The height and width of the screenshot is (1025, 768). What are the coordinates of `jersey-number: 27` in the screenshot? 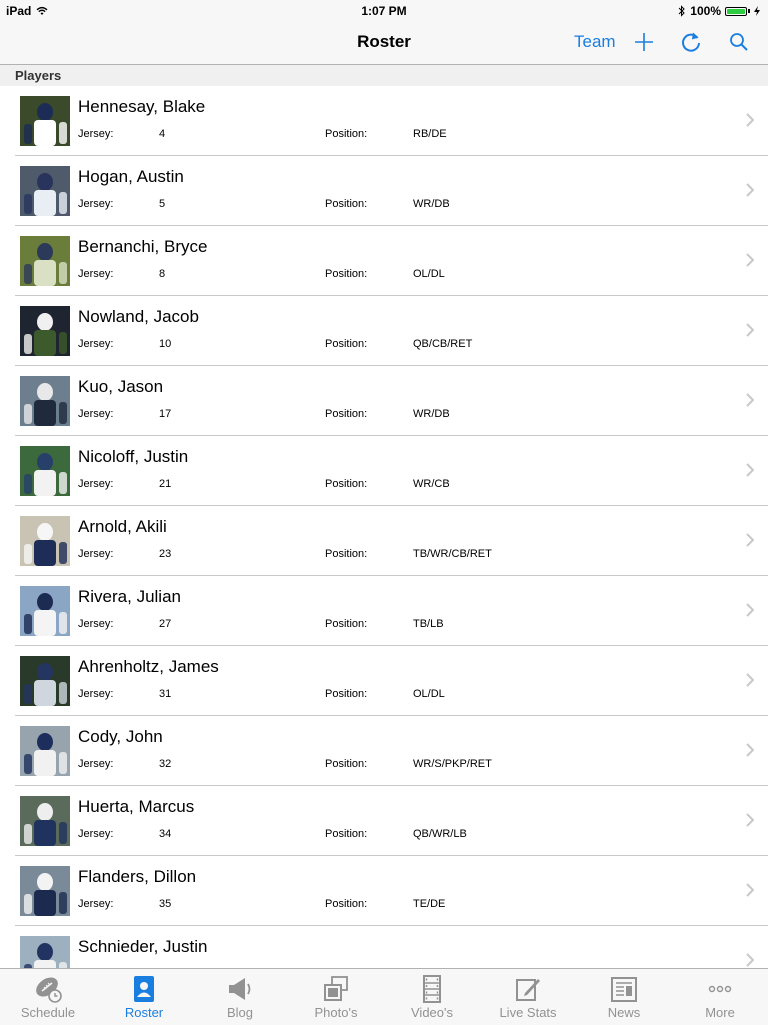 It's located at (165, 624).